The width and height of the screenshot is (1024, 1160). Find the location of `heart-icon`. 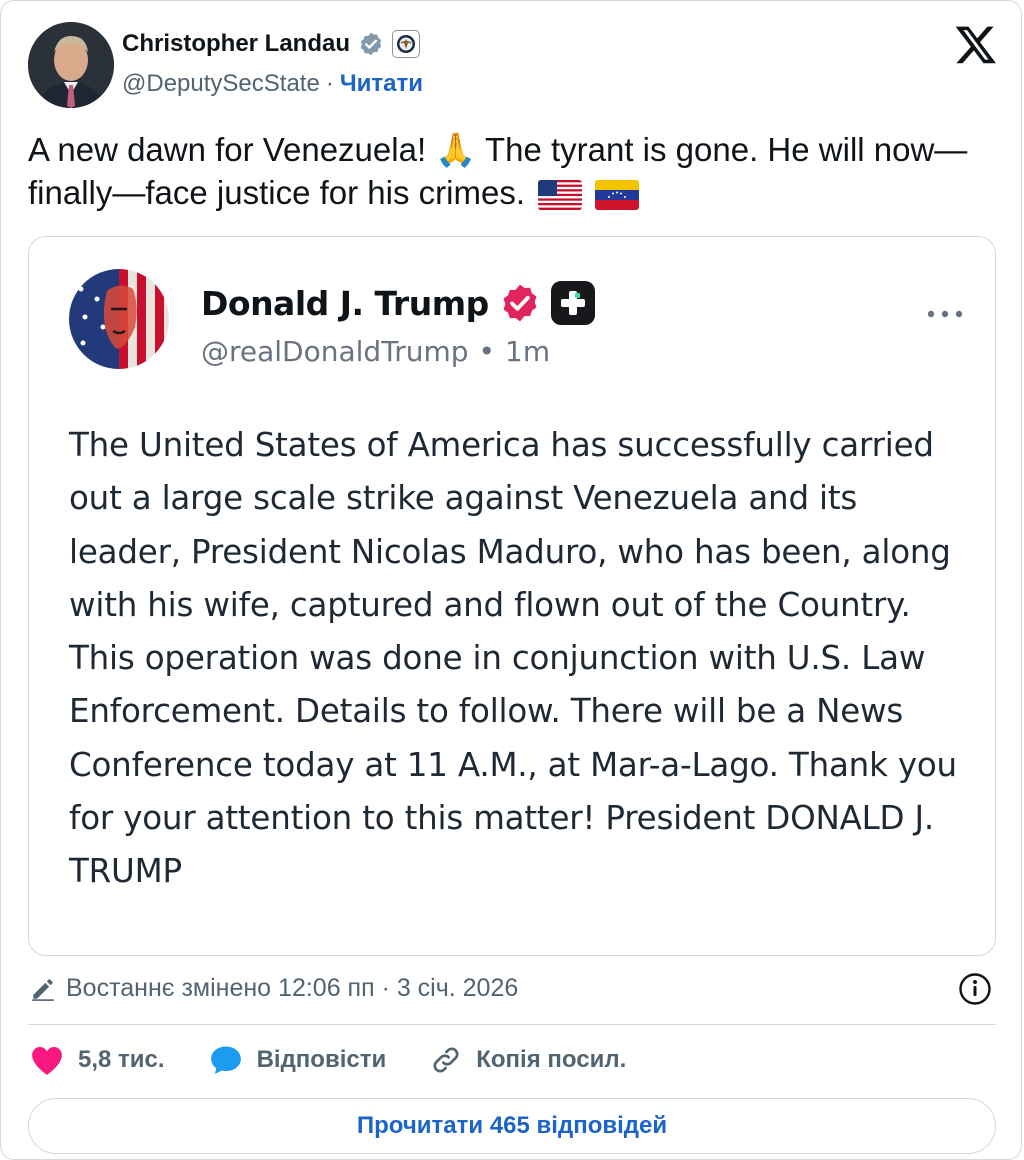

heart-icon is located at coordinates (47, 1060).